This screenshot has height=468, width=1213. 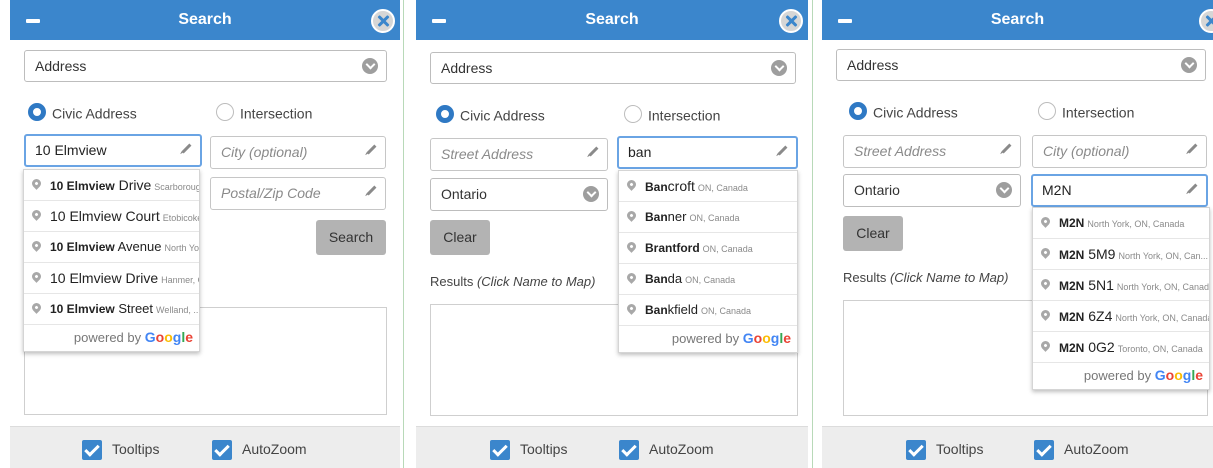 I want to click on suggestion-match: Brantford, so click(x=672, y=248).